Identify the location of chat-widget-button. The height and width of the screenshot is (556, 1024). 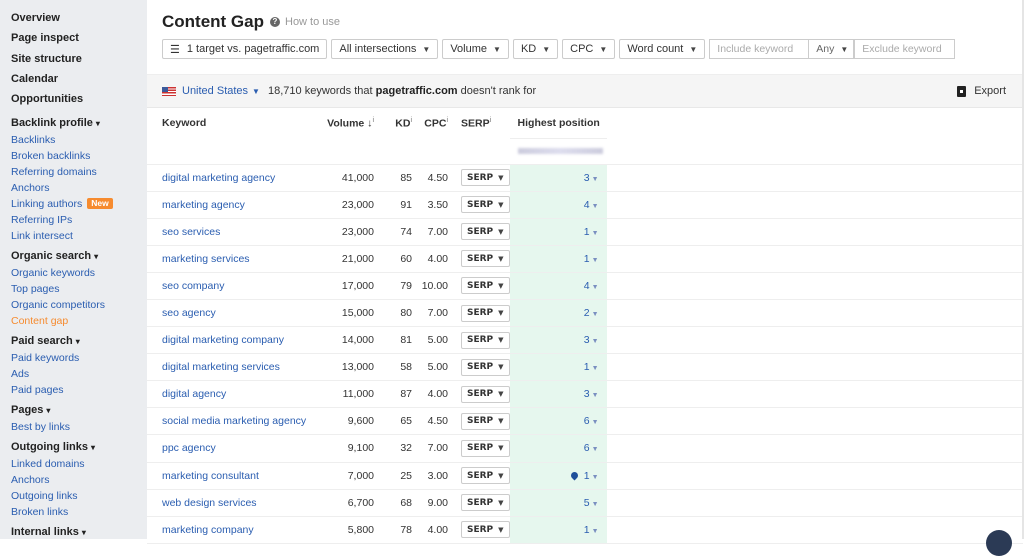
(999, 543).